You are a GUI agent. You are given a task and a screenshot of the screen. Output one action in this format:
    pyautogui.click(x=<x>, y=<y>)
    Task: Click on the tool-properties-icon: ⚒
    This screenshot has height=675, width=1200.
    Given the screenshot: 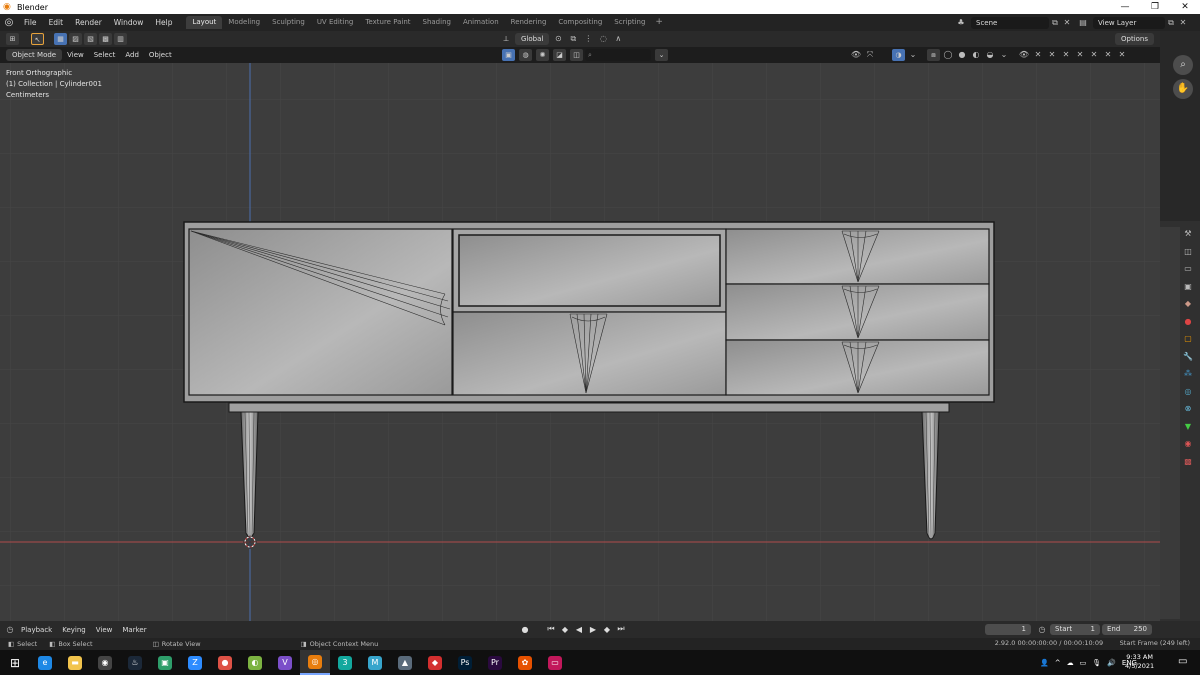 What is the action you would take?
    pyautogui.click(x=1188, y=234)
    